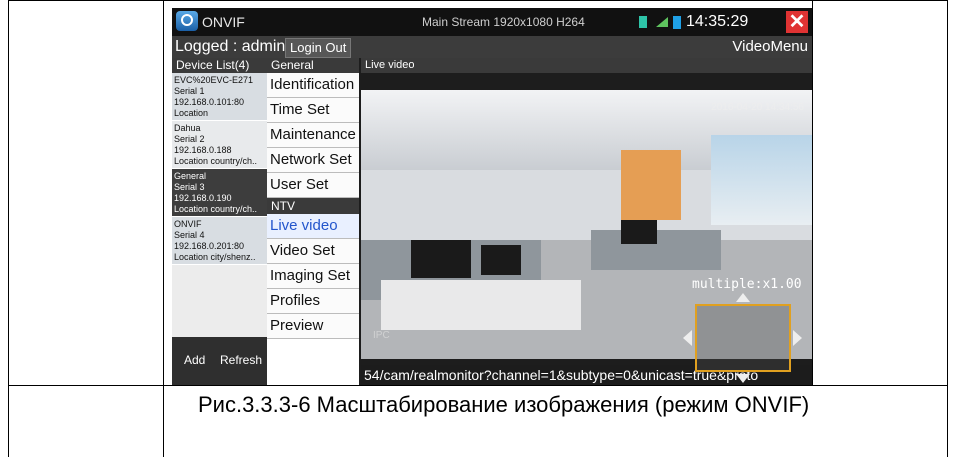 The height and width of the screenshot is (457, 960). Describe the element at coordinates (662, 22) in the screenshot. I see `network-icon` at that location.